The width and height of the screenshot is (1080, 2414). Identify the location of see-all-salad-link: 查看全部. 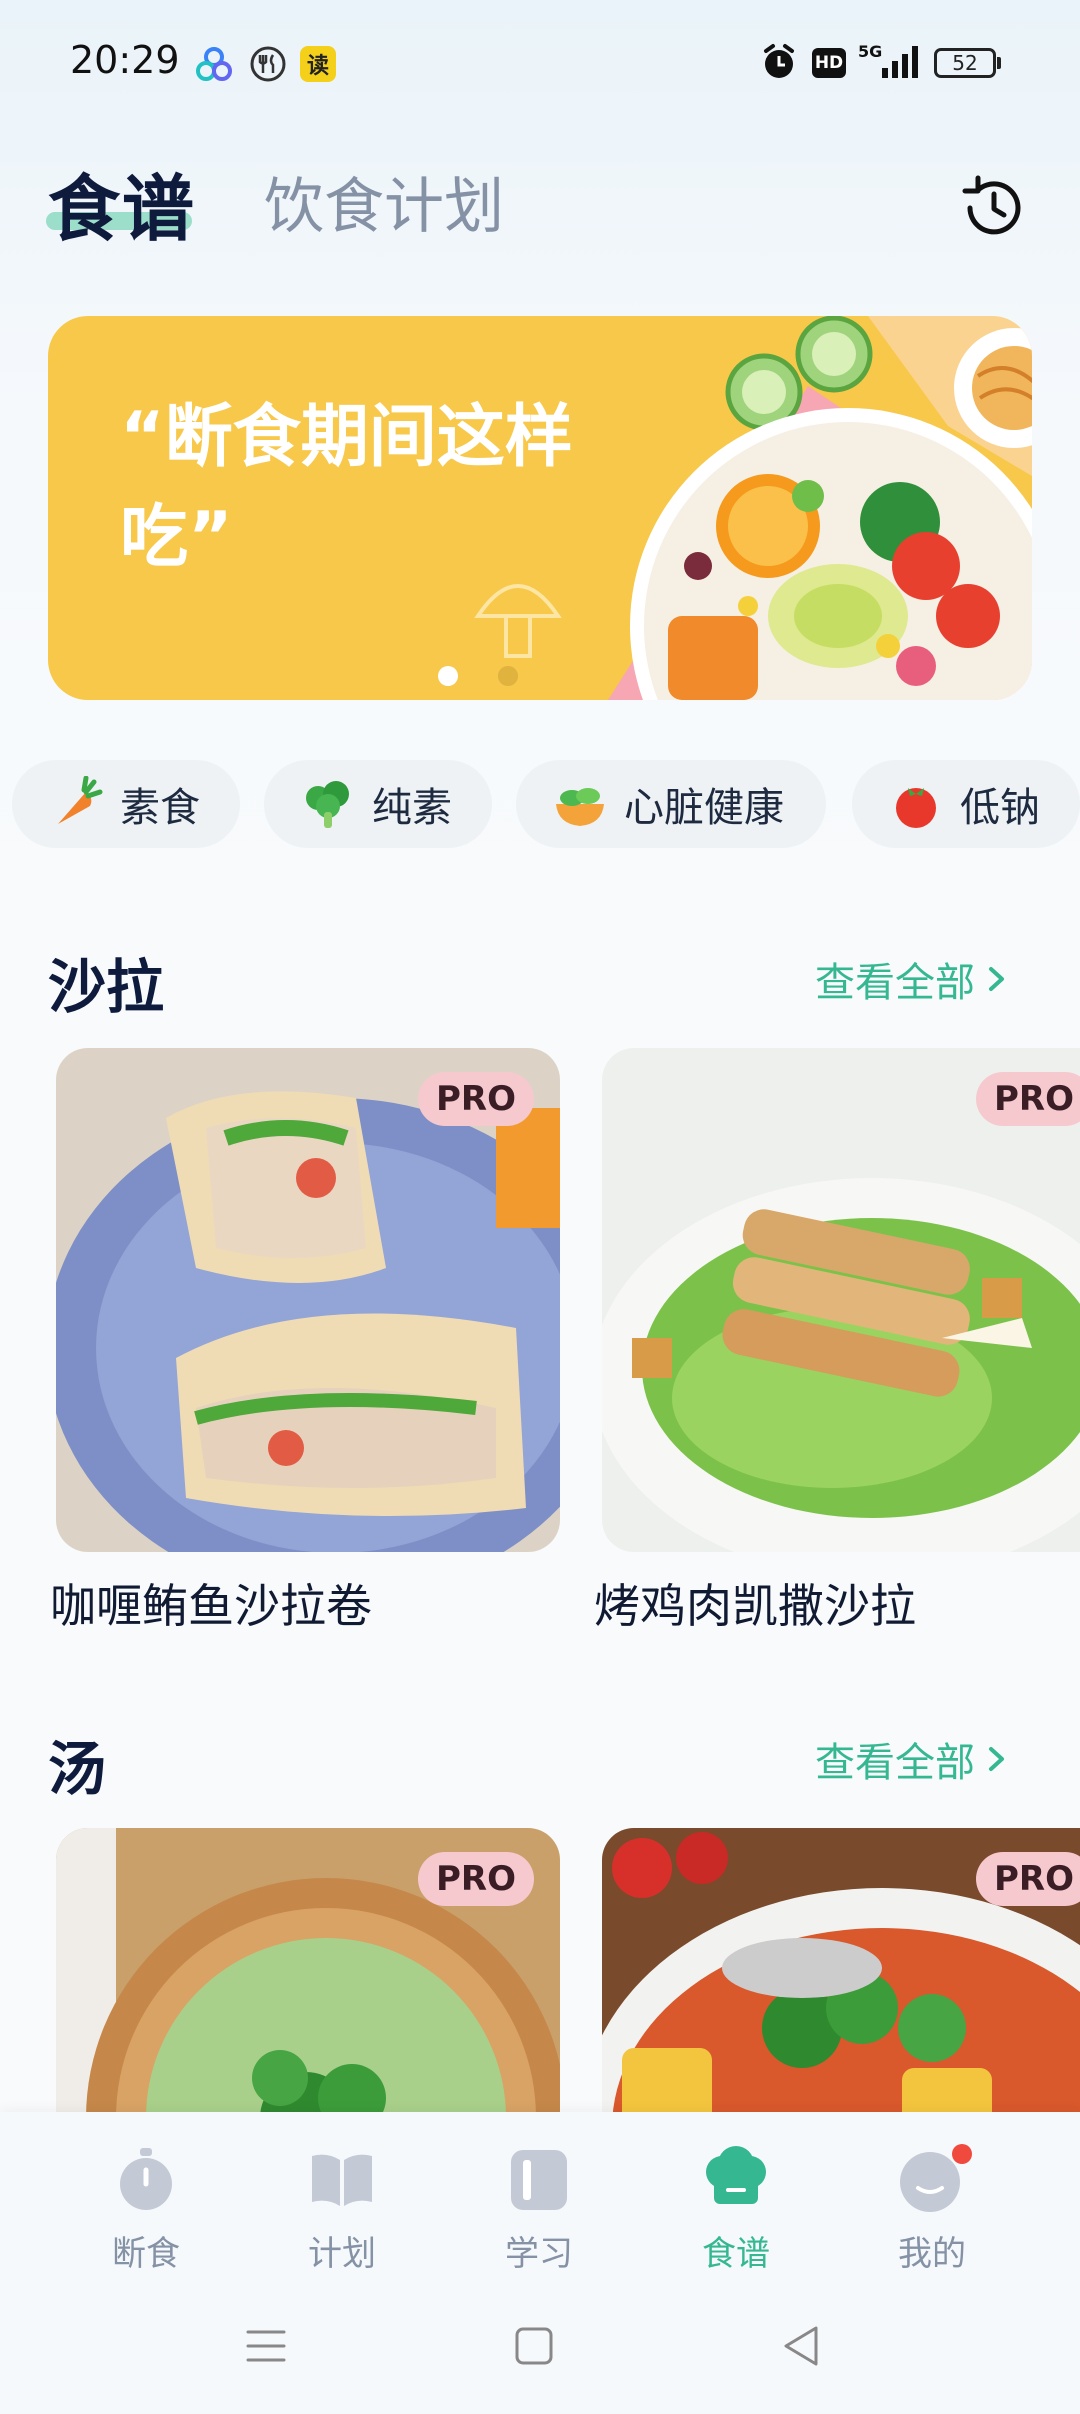
(912, 979).